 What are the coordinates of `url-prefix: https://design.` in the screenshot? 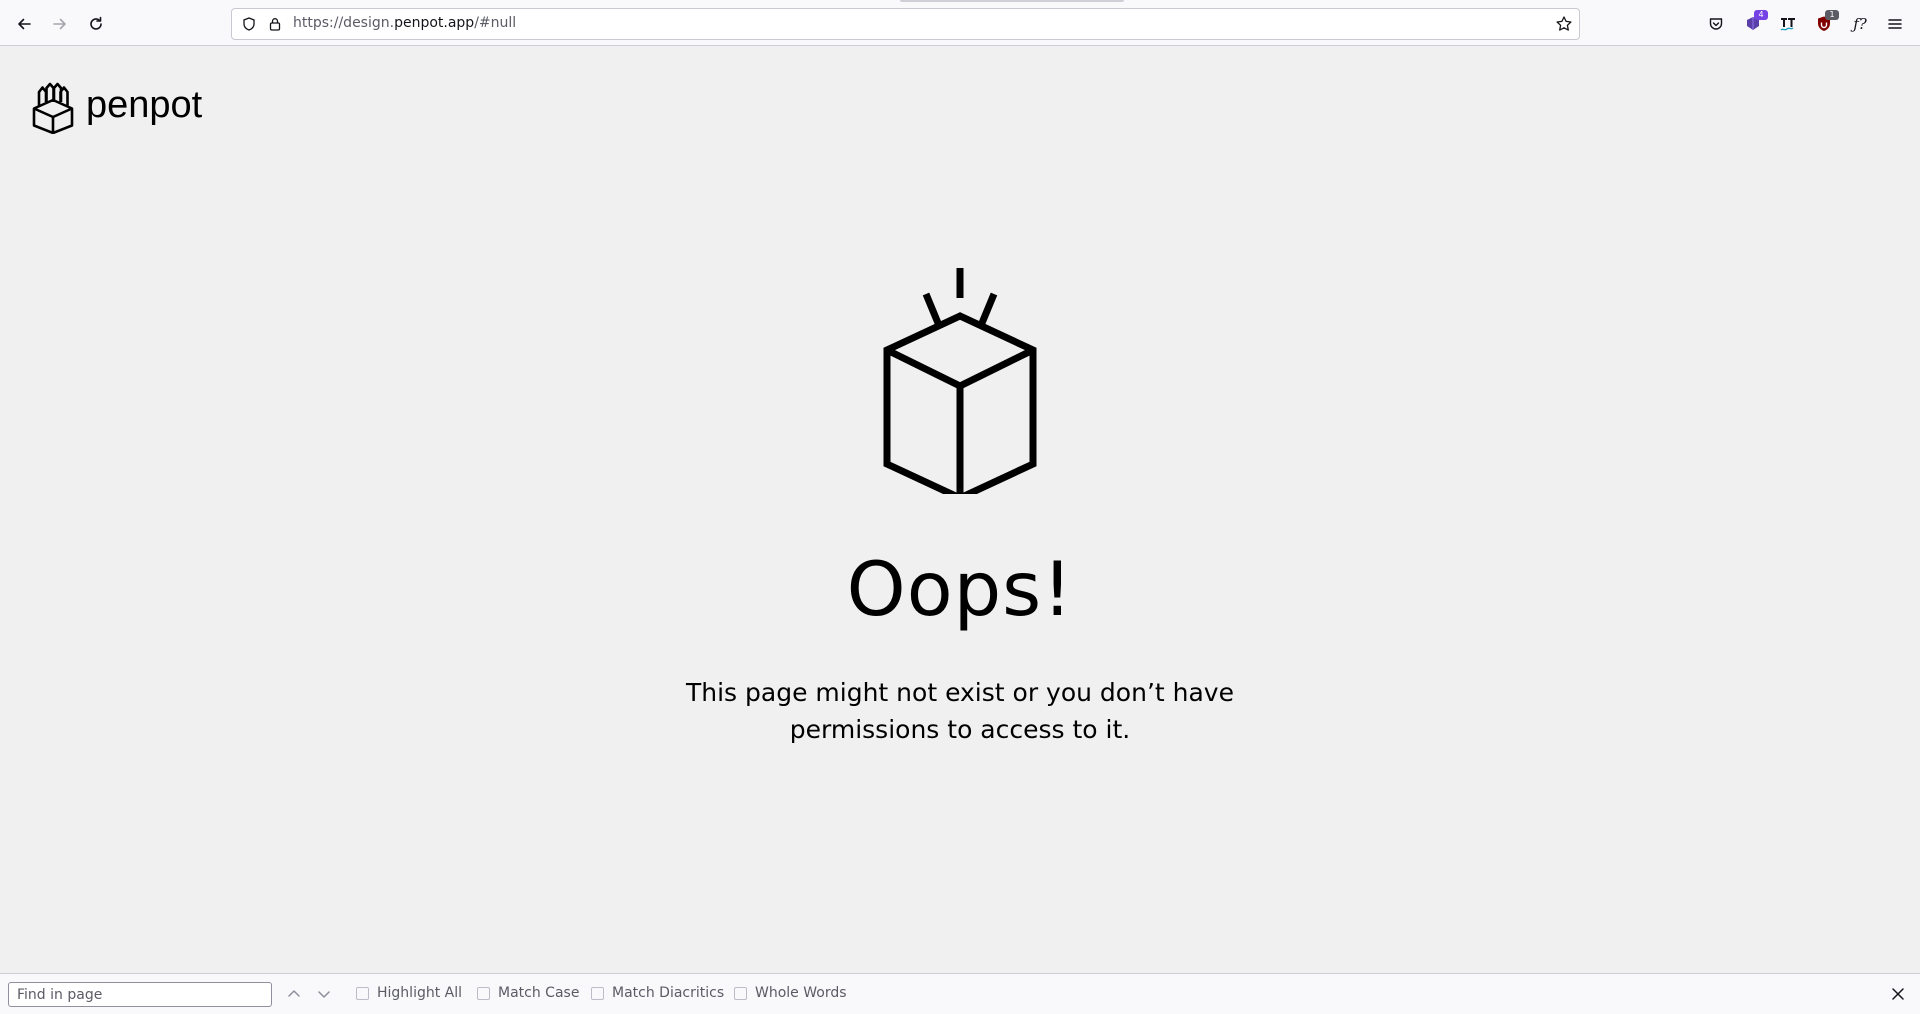 It's located at (344, 23).